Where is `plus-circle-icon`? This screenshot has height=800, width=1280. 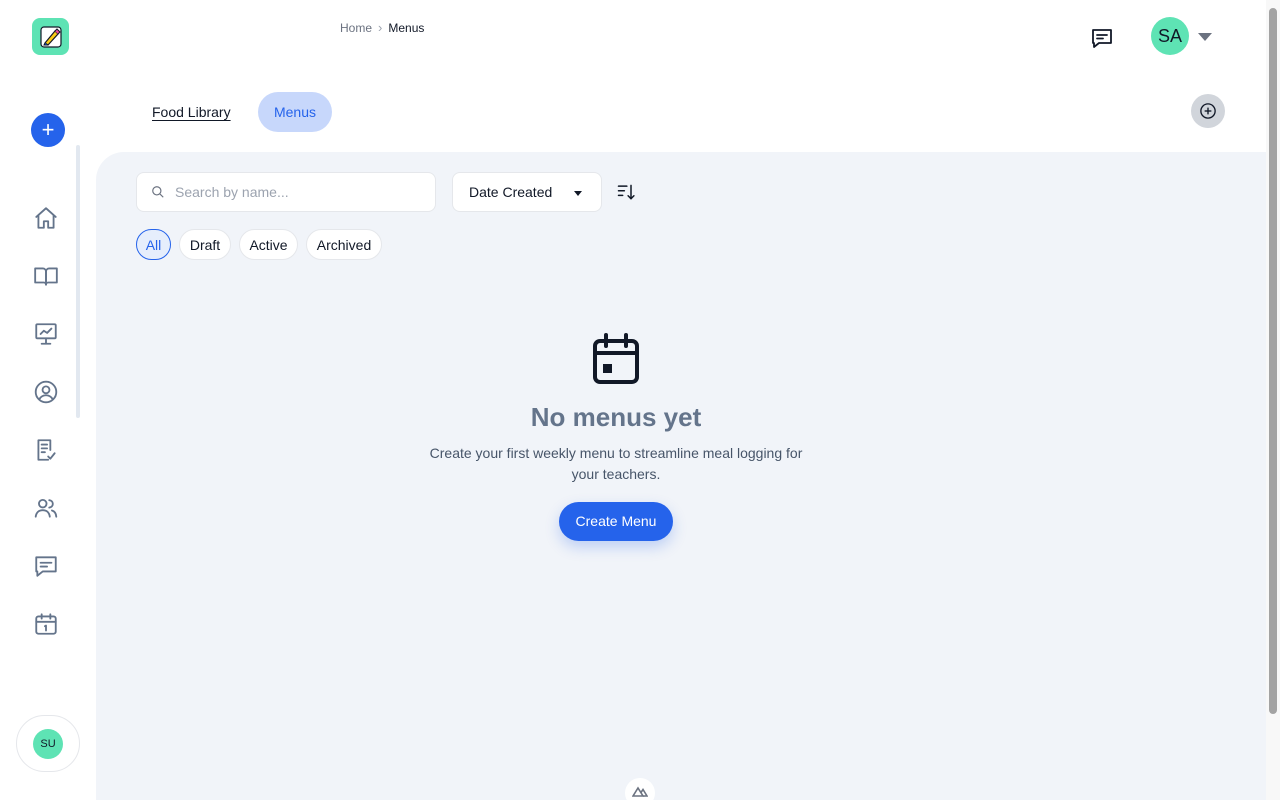 plus-circle-icon is located at coordinates (1208, 111).